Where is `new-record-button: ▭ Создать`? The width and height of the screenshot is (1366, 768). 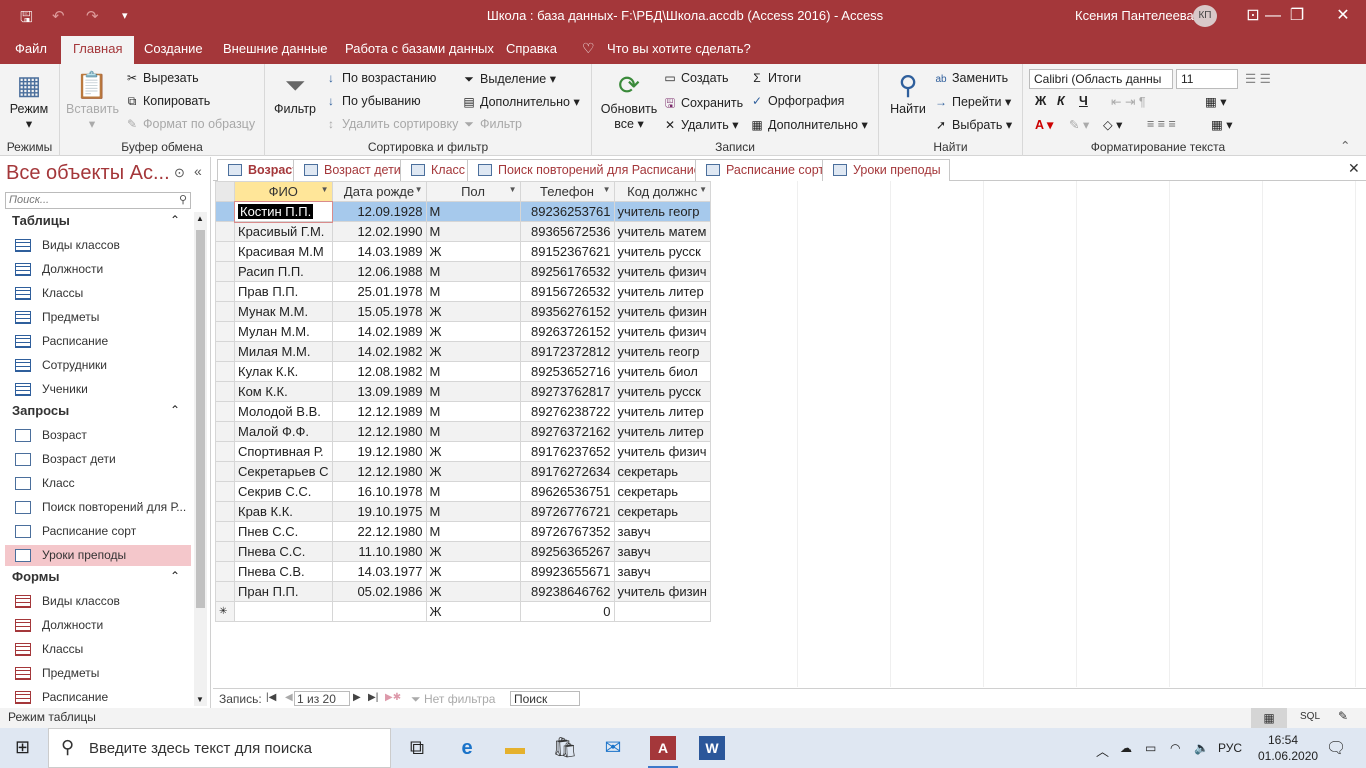 new-record-button: ▭ Создать is located at coordinates (695, 78).